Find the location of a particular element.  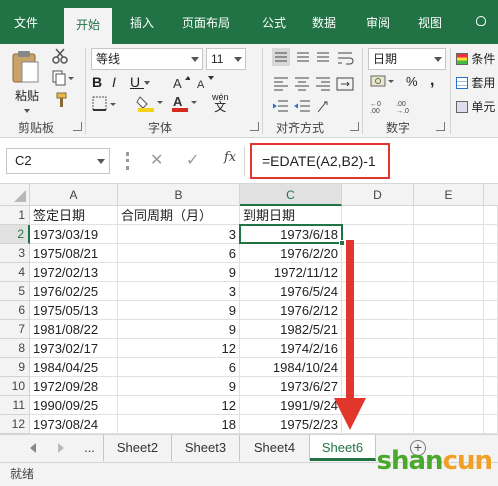

cell-c12: 1975/2/23 is located at coordinates (291, 424).